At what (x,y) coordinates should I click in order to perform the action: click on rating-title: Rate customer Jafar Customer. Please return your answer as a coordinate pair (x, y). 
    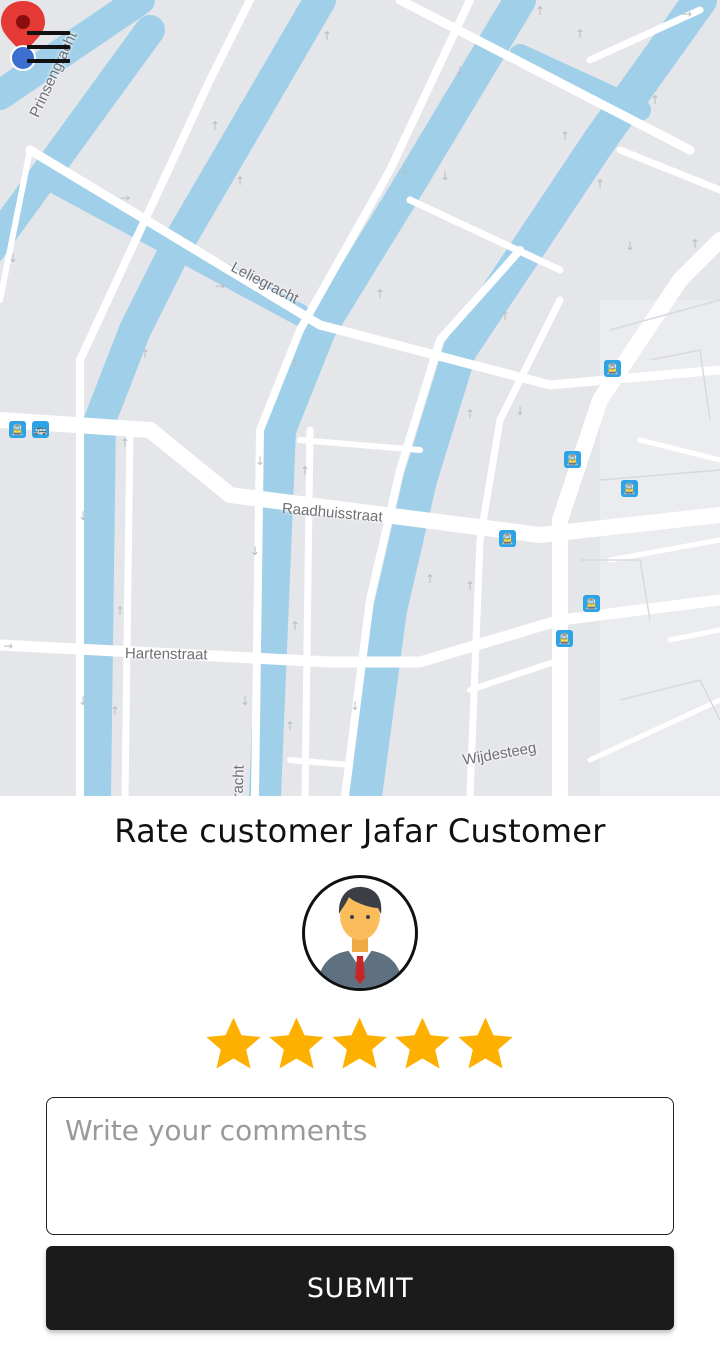
    Looking at the image, I should click on (360, 831).